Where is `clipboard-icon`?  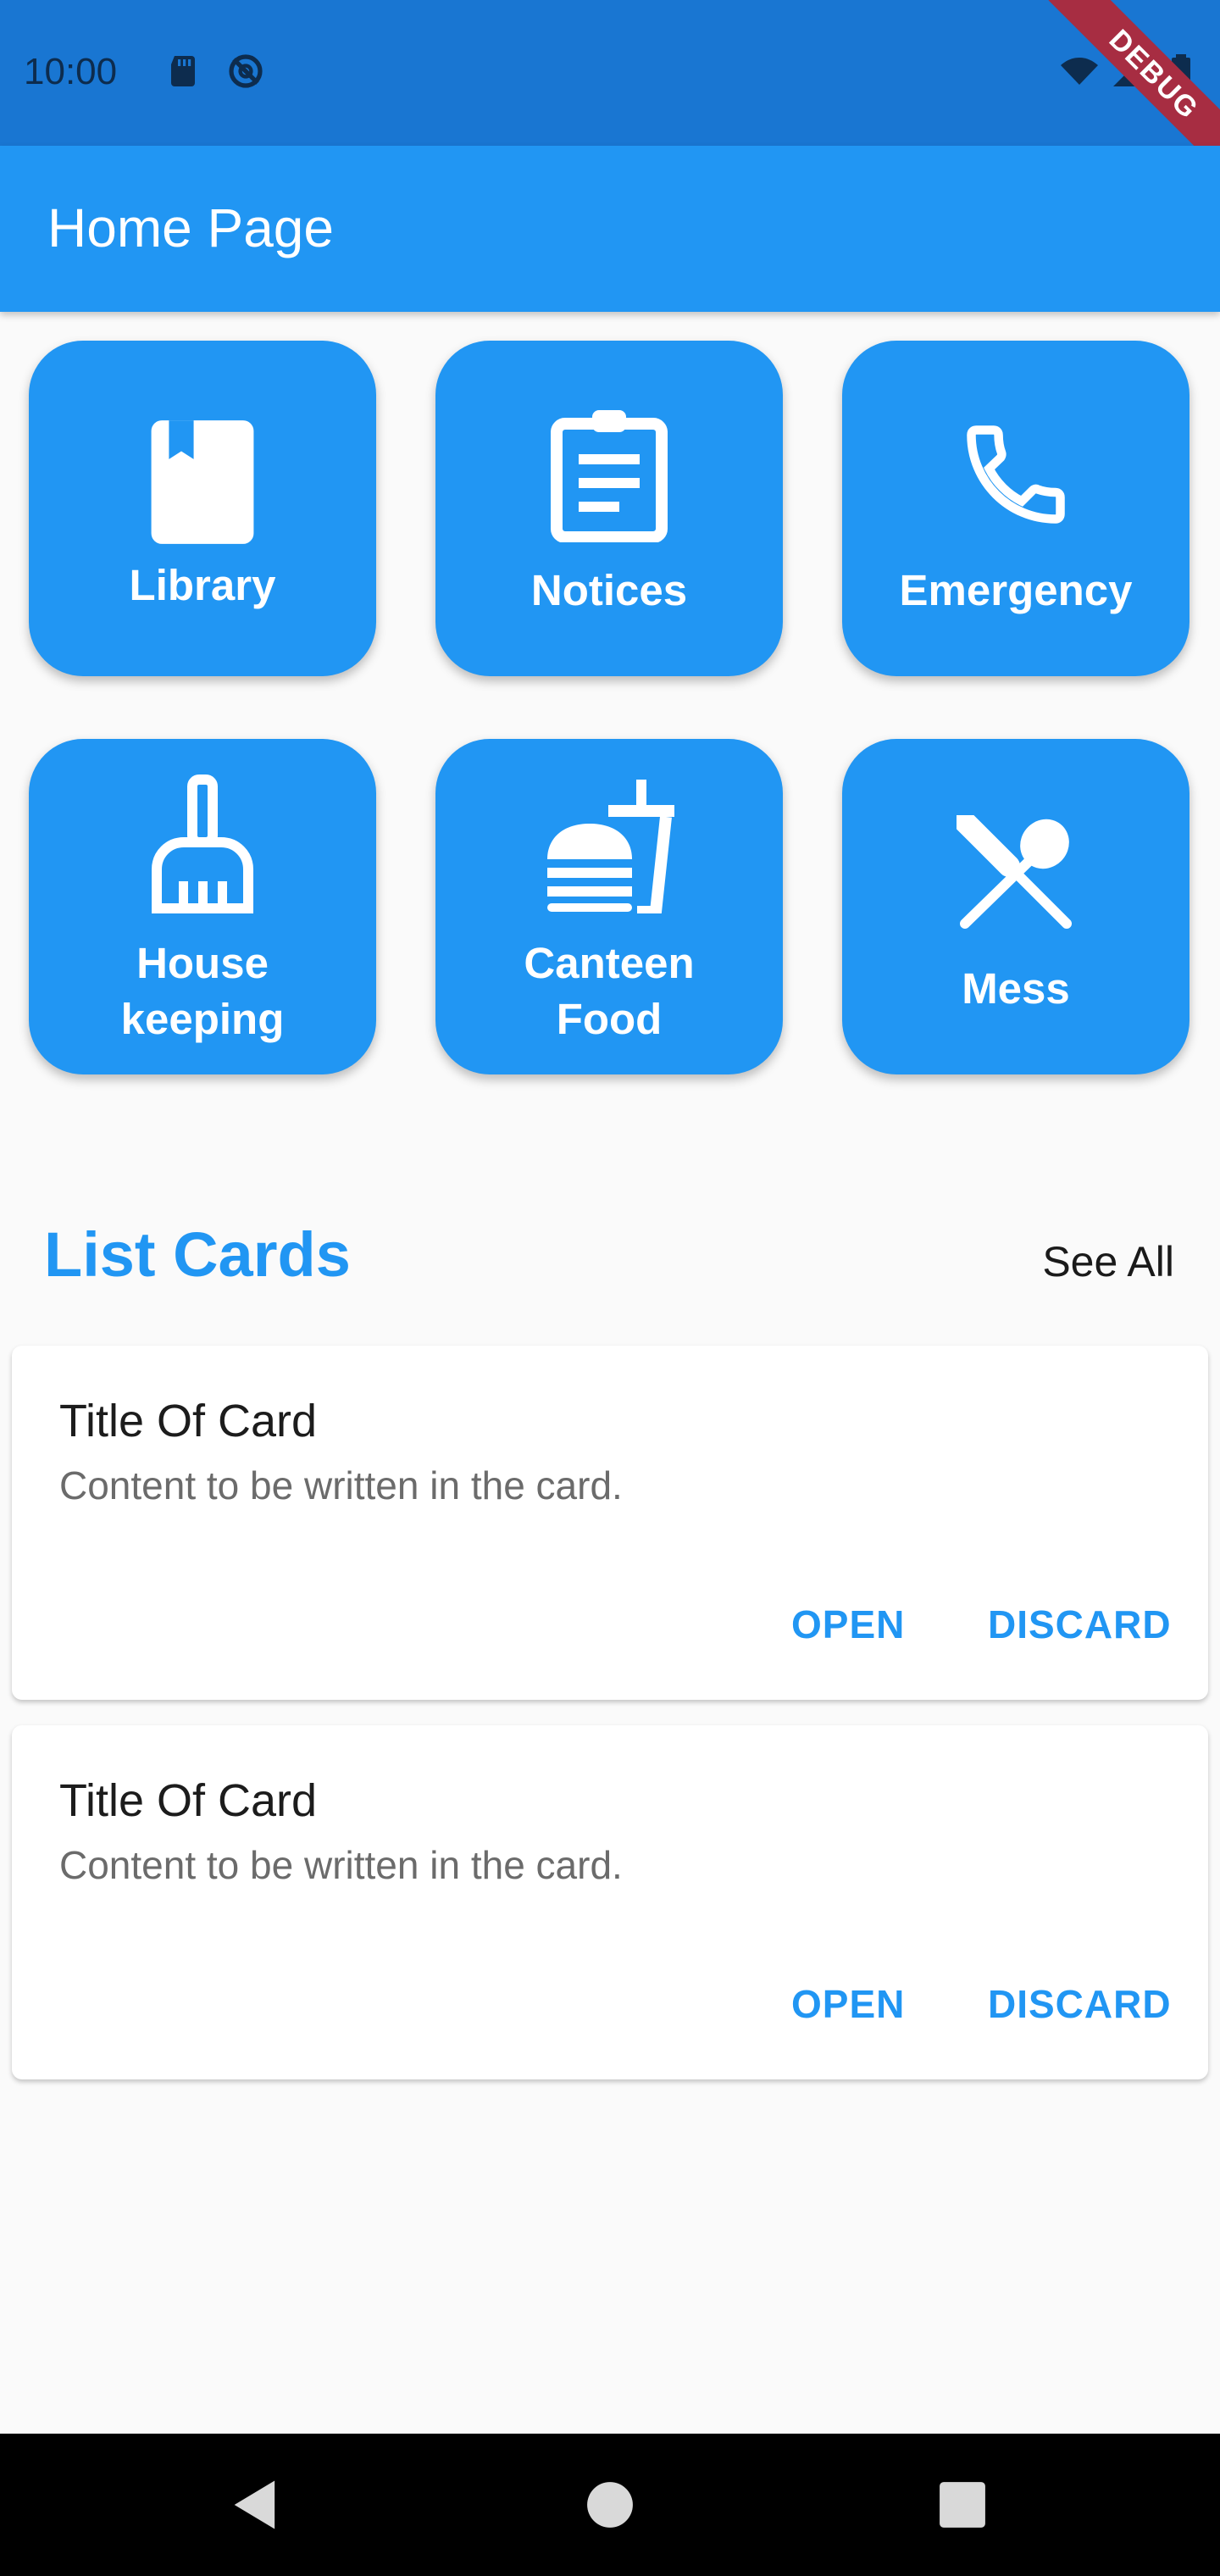
clipboard-icon is located at coordinates (609, 476).